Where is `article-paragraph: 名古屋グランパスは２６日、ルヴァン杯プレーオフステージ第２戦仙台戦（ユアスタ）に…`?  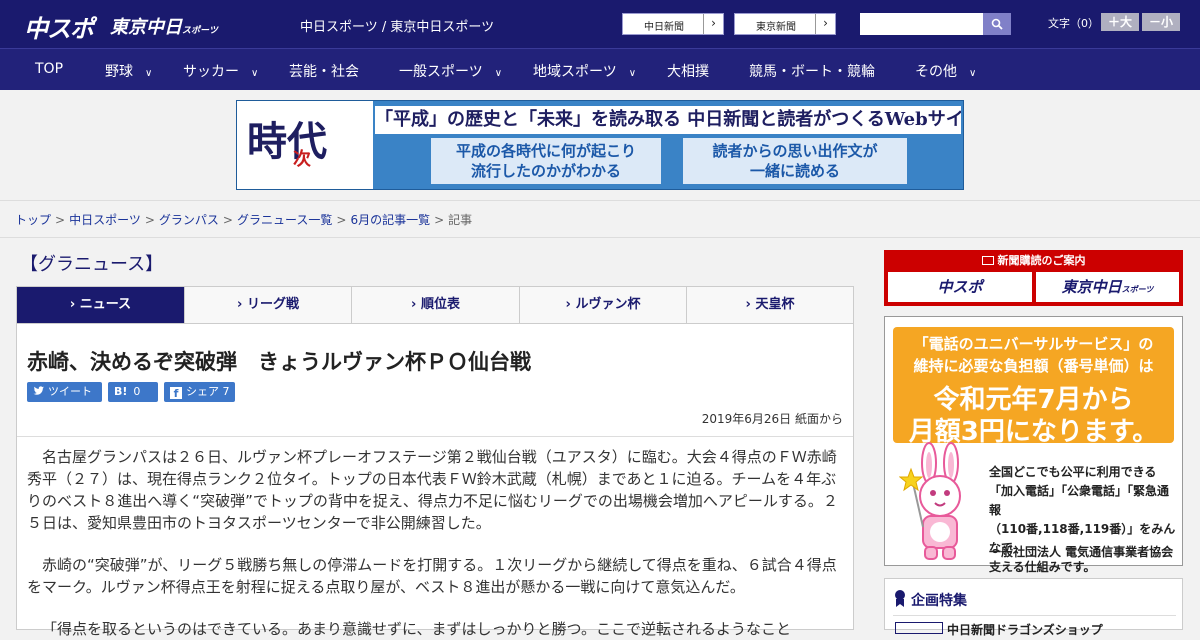 article-paragraph: 名古屋グランパスは２６日、ルヴァン杯プレーオフステージ第２戦仙台戦（ユアスタ）に… is located at coordinates (432, 490).